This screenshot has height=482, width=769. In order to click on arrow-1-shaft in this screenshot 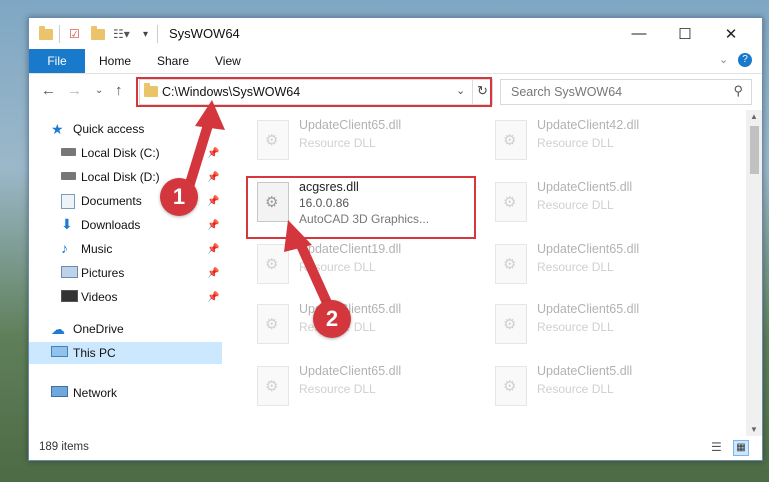, I will do `click(198, 157)`.